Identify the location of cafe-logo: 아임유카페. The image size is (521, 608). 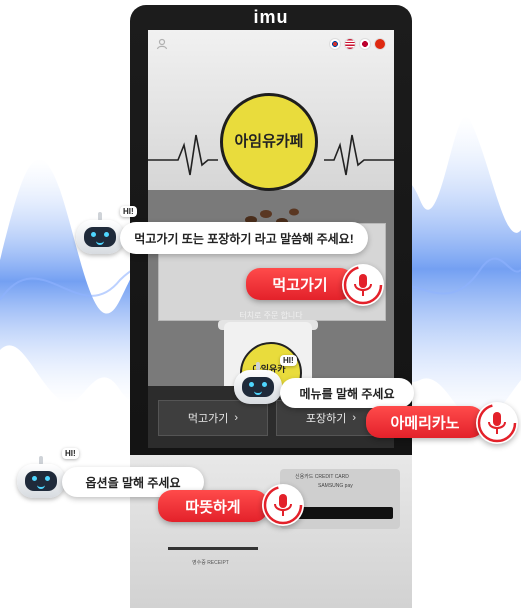
(269, 142).